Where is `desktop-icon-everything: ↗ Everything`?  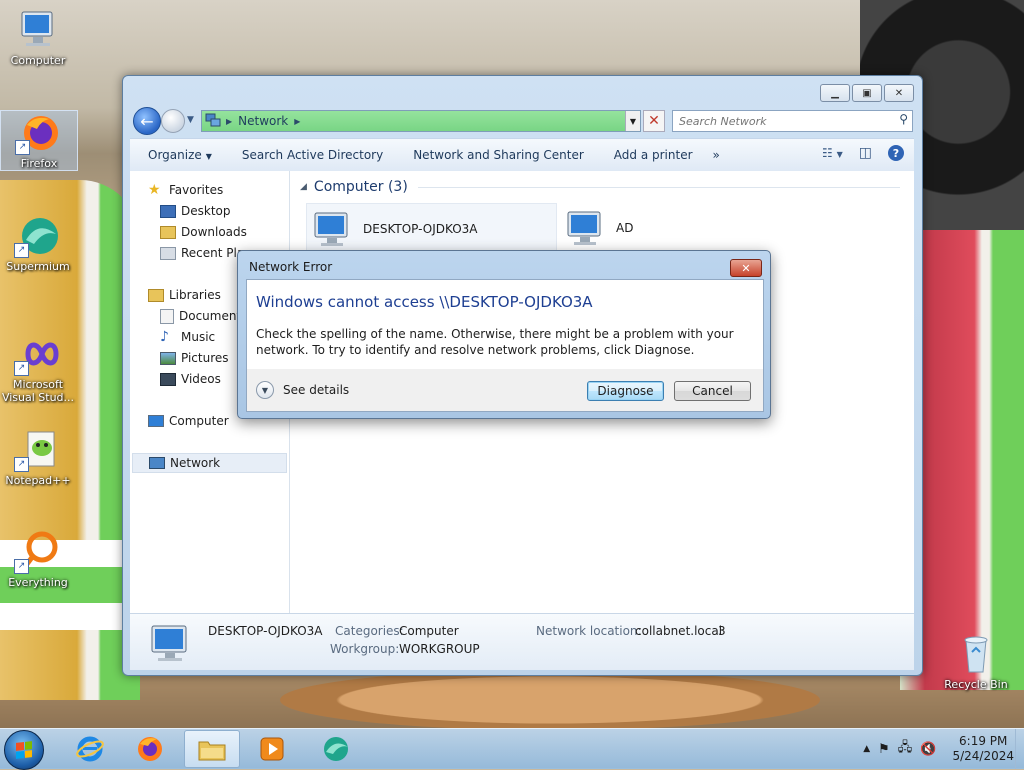 desktop-icon-everything: ↗ Everything is located at coordinates (38, 559).